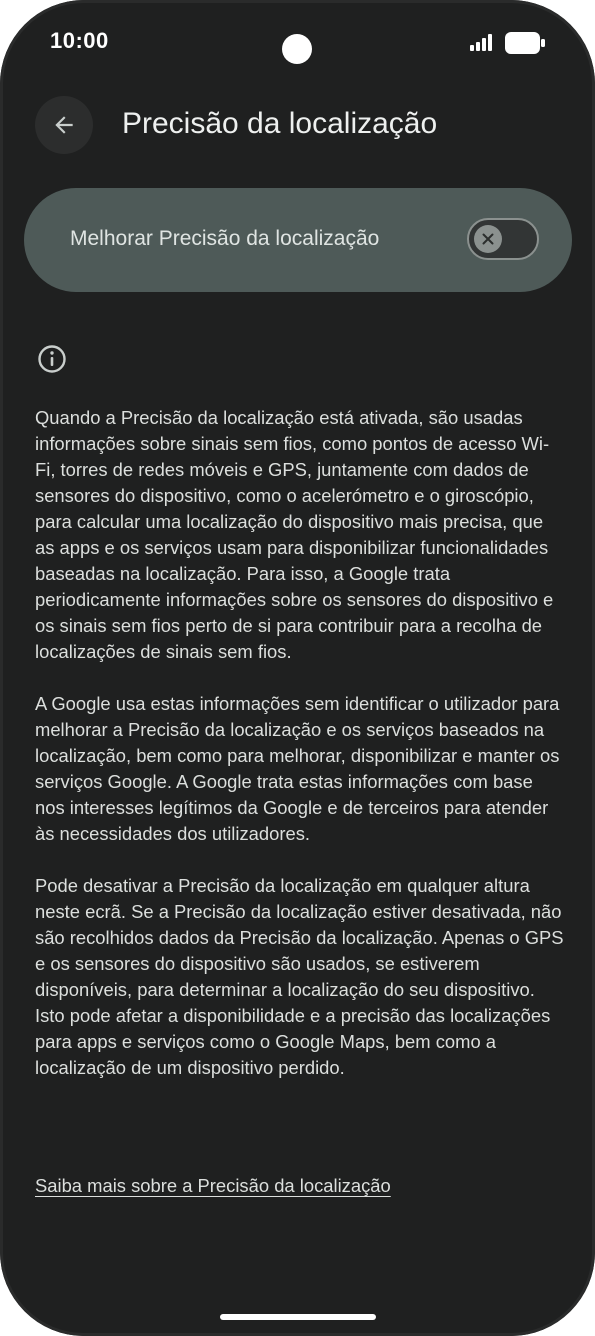 This screenshot has height=1336, width=595. What do you see at coordinates (297, 49) in the screenshot?
I see `camera-cutout` at bounding box center [297, 49].